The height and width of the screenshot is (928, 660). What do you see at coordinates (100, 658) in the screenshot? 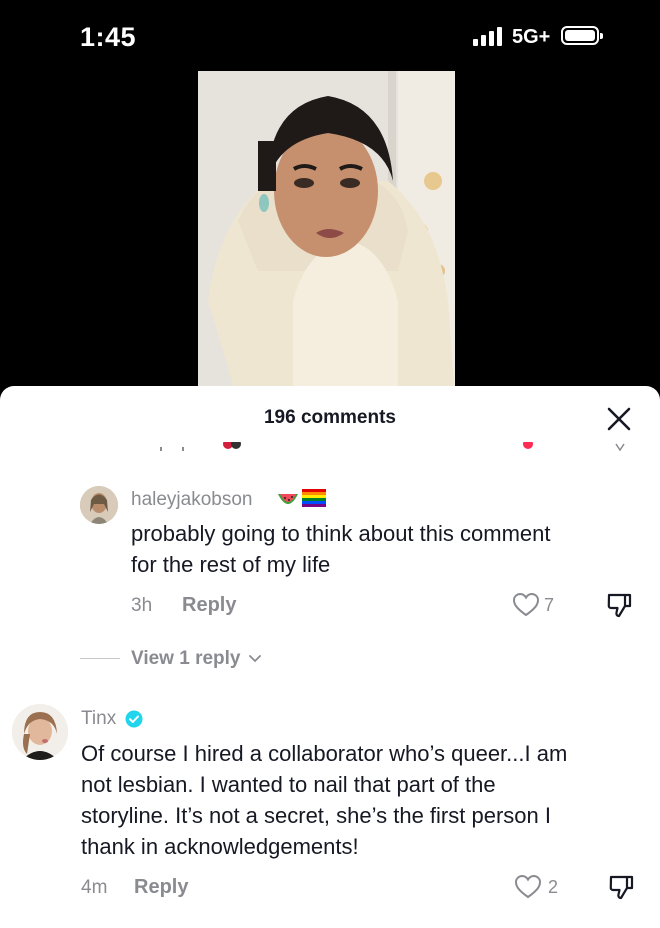
I see `view-replies-divider` at bounding box center [100, 658].